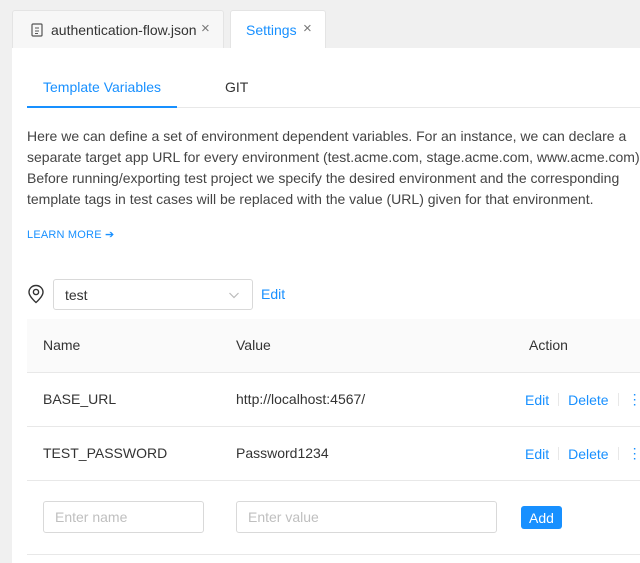  What do you see at coordinates (76, 295) in the screenshot?
I see `environment-selected-value: test` at bounding box center [76, 295].